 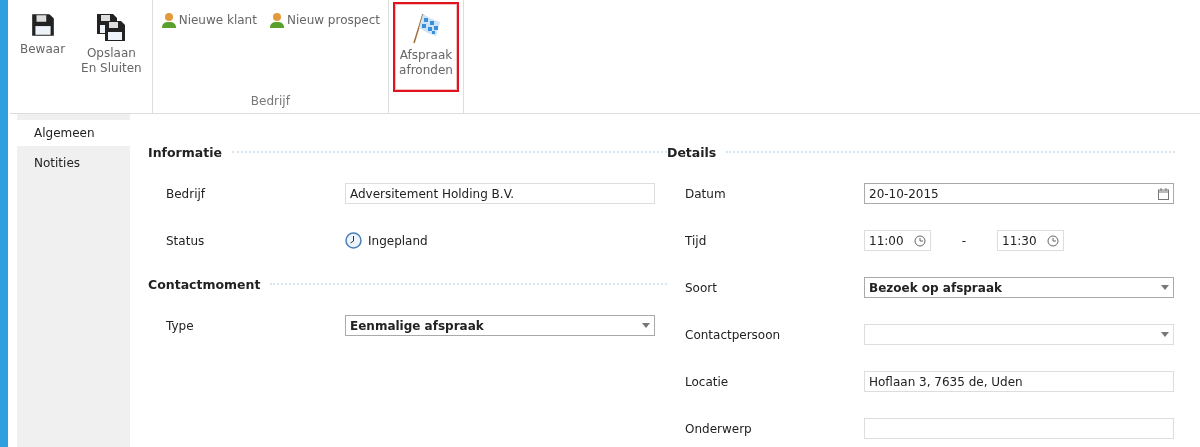 What do you see at coordinates (1019, 193) in the screenshot?
I see `date-field: 20-10-2015` at bounding box center [1019, 193].